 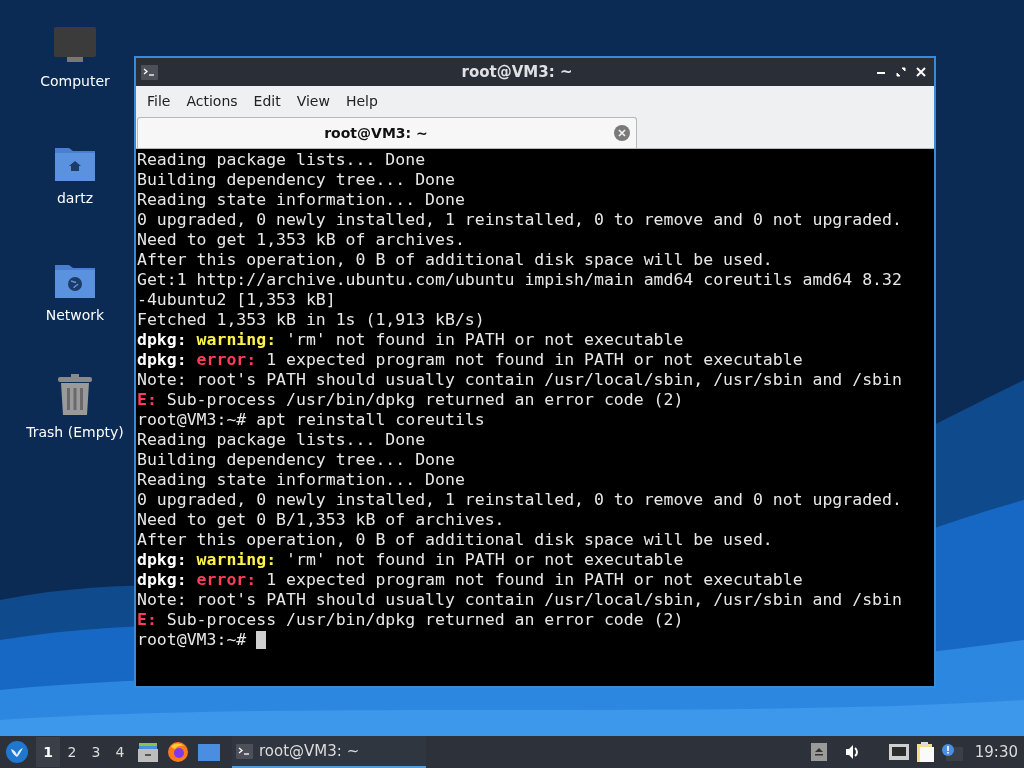 What do you see at coordinates (120, 752) in the screenshot?
I see `workspace-button: 4` at bounding box center [120, 752].